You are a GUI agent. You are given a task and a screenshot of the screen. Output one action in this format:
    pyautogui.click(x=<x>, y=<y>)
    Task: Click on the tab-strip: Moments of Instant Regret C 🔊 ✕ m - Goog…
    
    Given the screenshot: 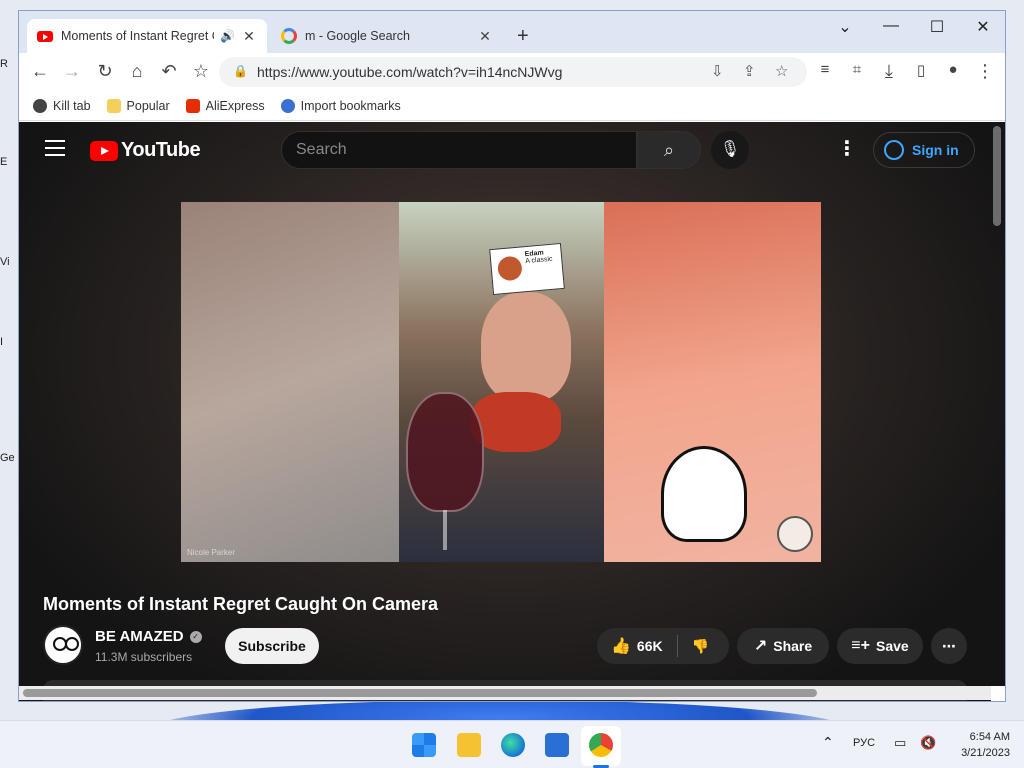 What is the action you would take?
    pyautogui.click(x=512, y=32)
    